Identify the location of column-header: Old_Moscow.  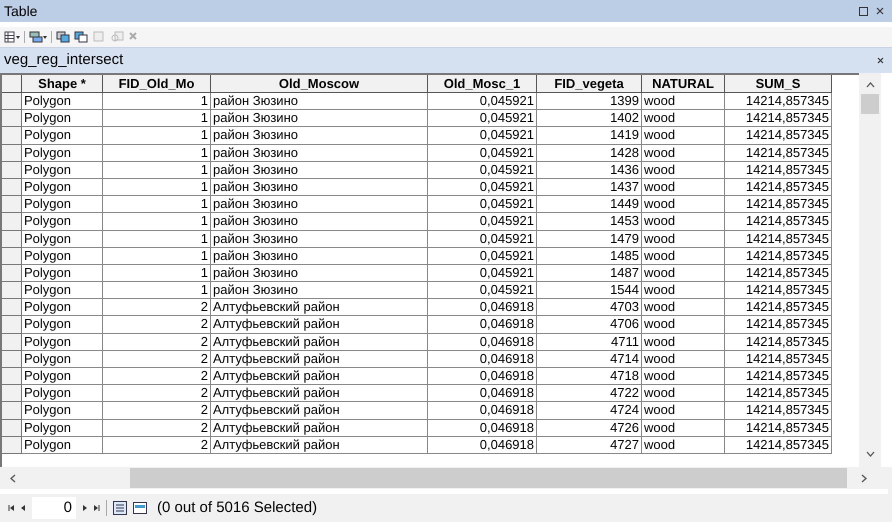
(319, 84).